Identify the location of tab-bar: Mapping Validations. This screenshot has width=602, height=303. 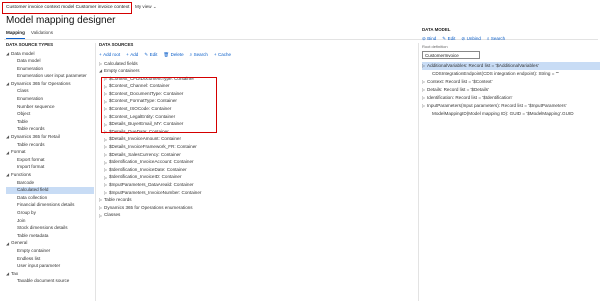
(29, 34).